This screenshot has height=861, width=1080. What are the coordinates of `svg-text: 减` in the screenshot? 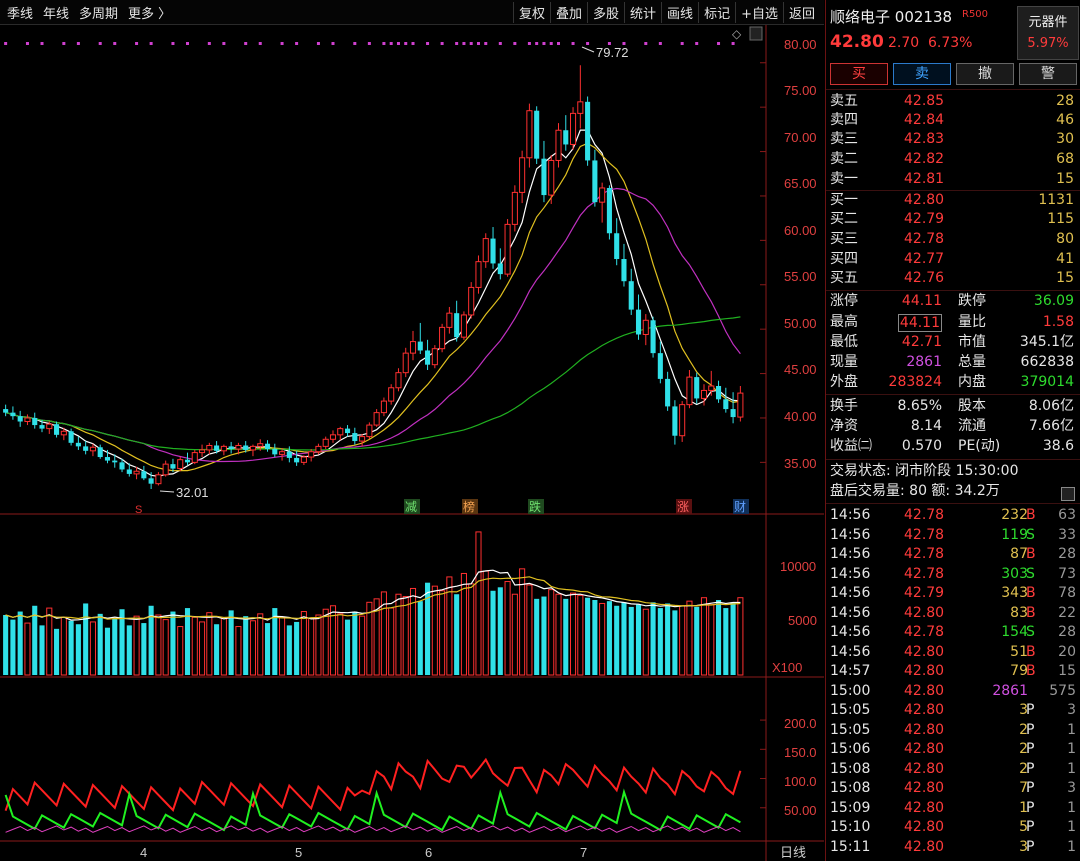 It's located at (411, 507).